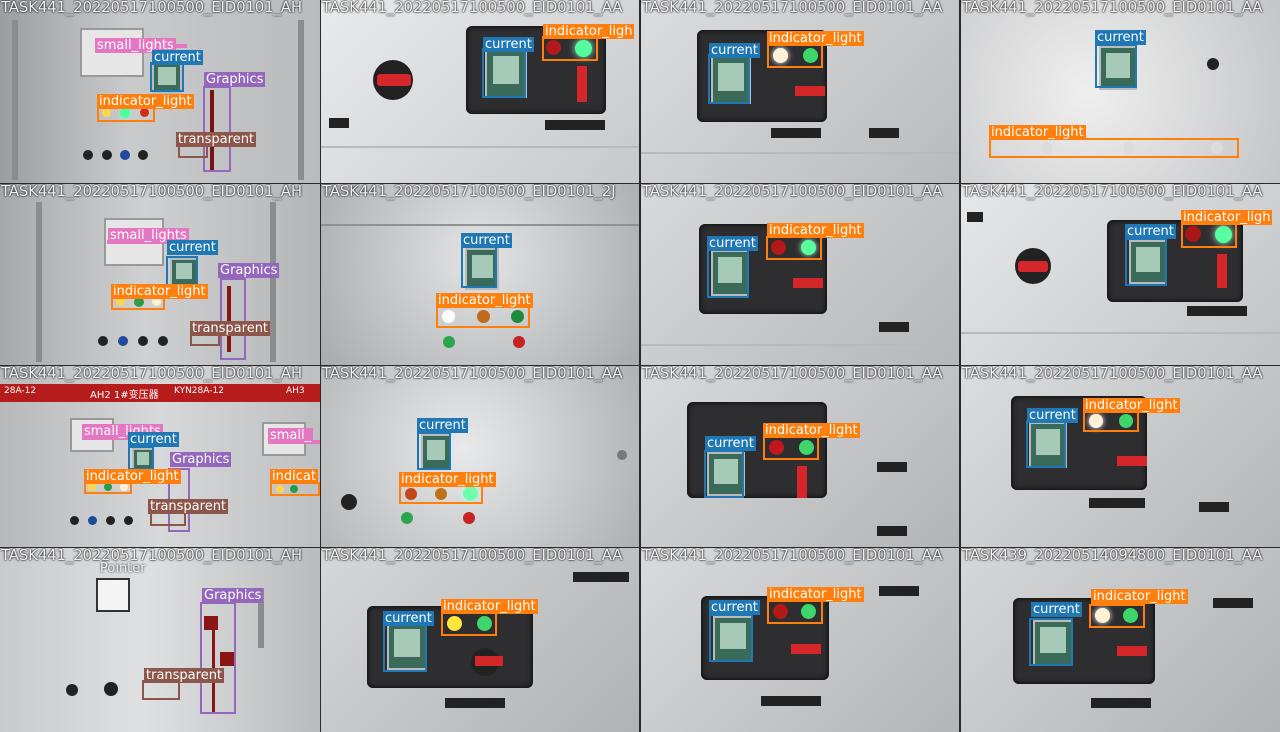 Image resolution: width=1280 pixels, height=732 pixels. I want to click on banner-title: AH2 1#变压器, so click(124, 395).